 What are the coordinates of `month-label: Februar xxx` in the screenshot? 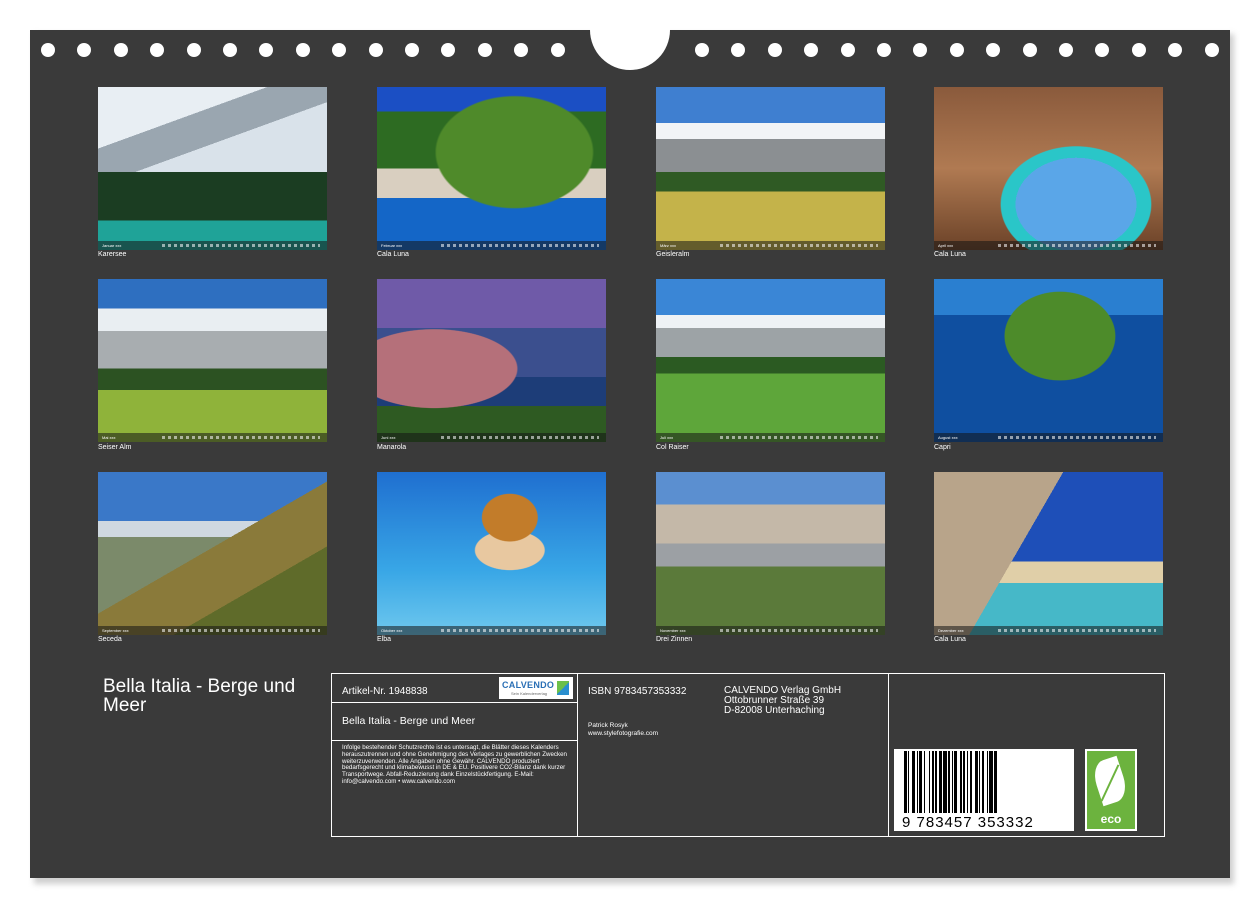 It's located at (392, 245).